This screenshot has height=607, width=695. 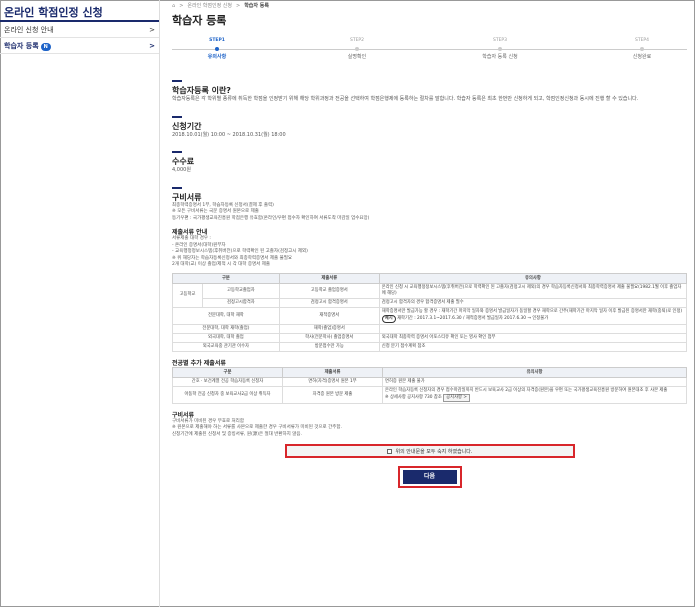 I want to click on sidebar-item-learner-registration: 학습자 등록 N >, so click(x=79, y=46).